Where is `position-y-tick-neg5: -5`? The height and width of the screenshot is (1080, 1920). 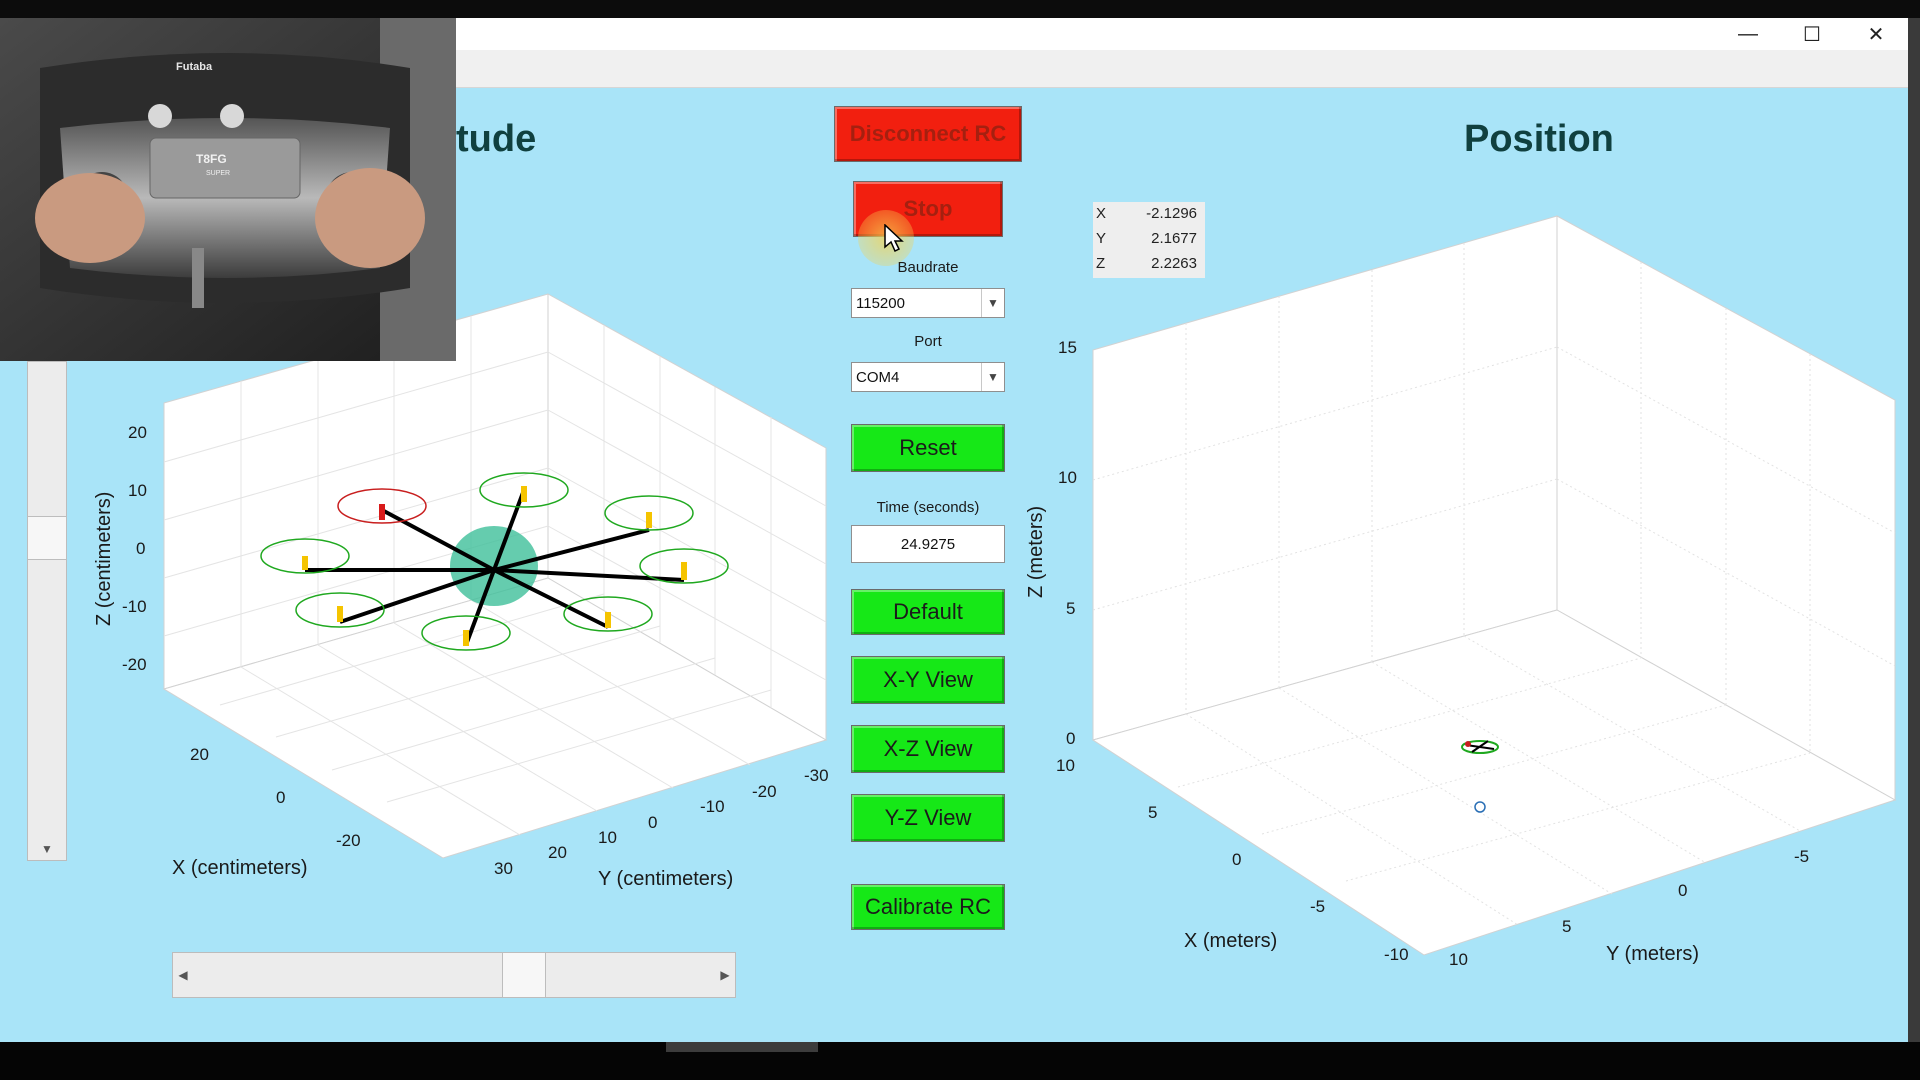 position-y-tick-neg5: -5 is located at coordinates (1801, 856).